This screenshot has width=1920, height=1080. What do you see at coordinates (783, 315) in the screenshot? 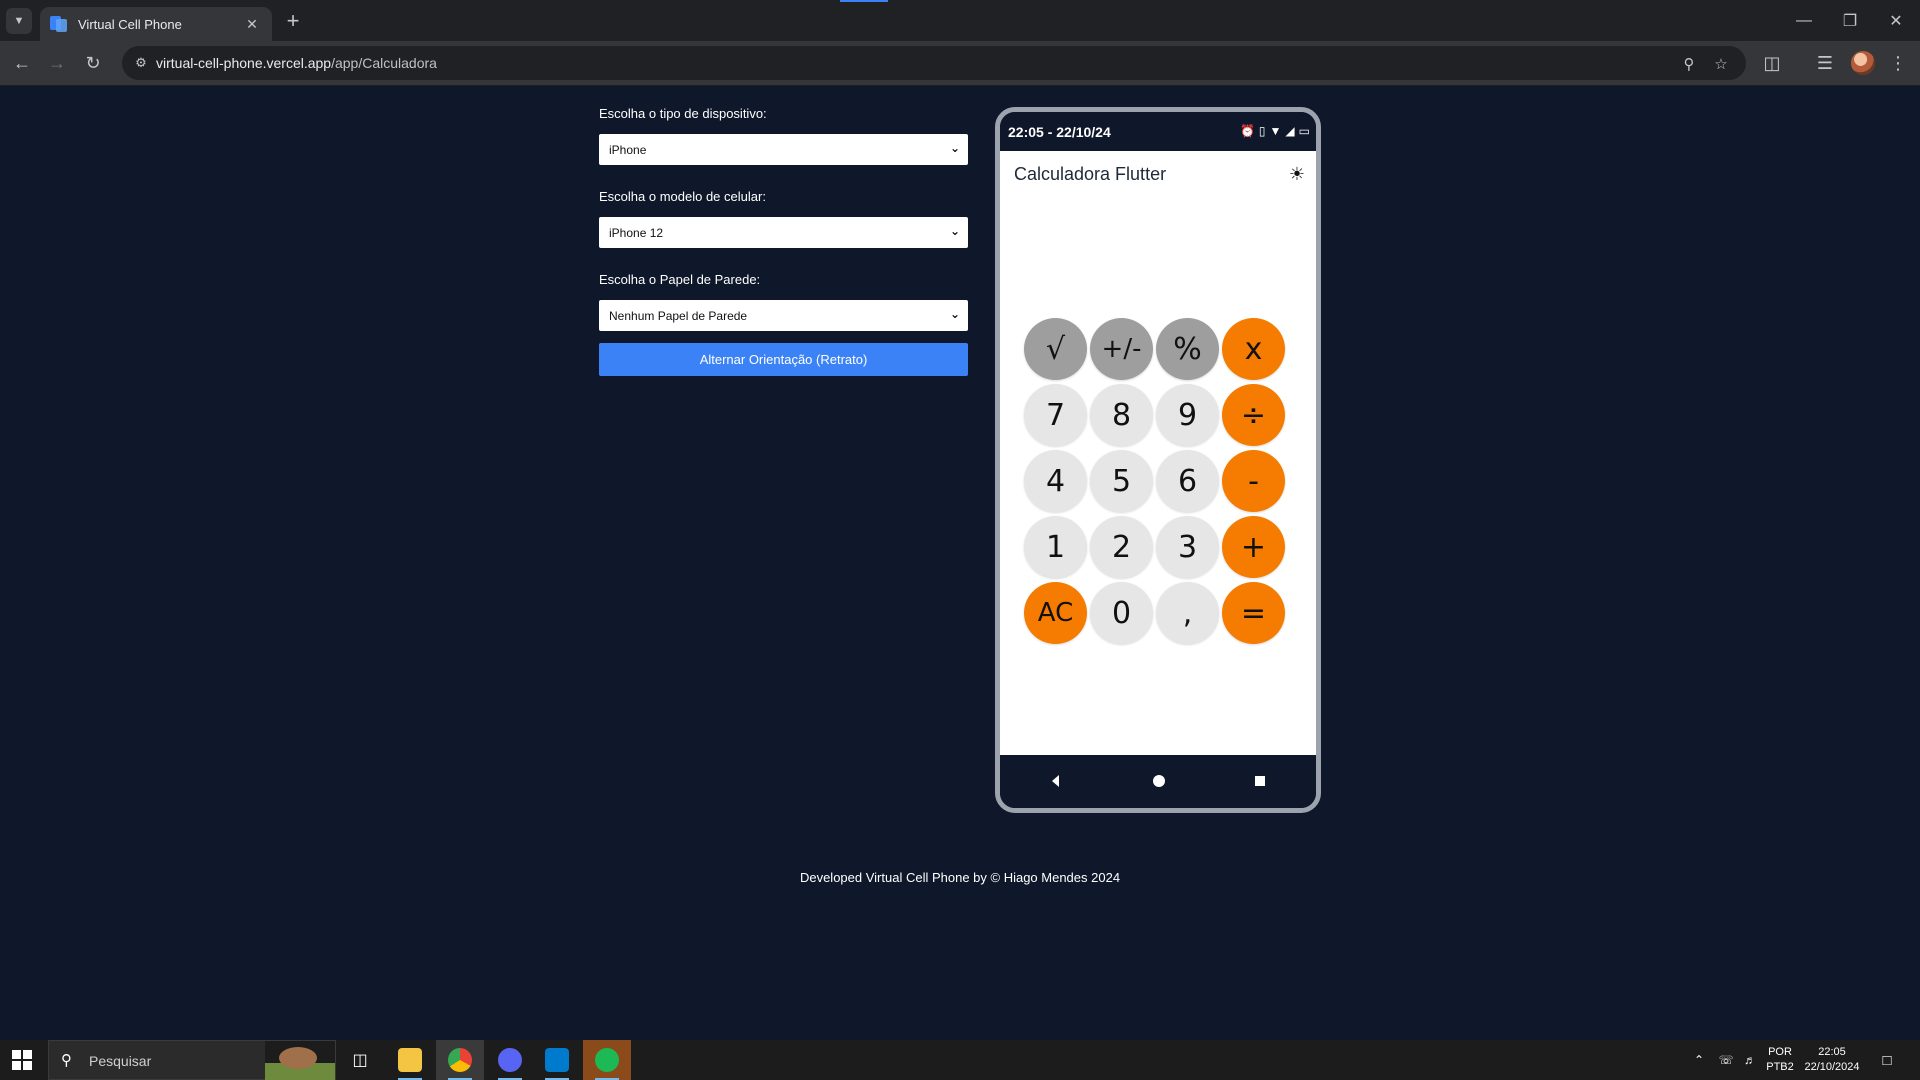
I see `wallpaper-select: Nenhum Papel de Parede ⌄` at bounding box center [783, 315].